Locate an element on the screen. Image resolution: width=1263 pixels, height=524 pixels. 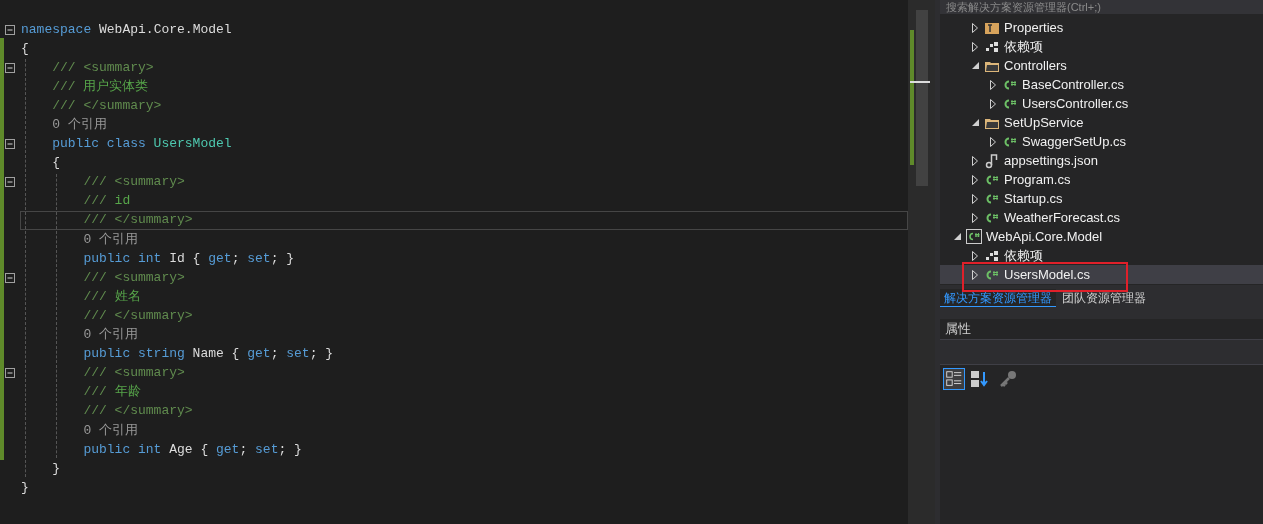
panel-tab: 解决方案资源管理器 is located at coordinates (998, 298).